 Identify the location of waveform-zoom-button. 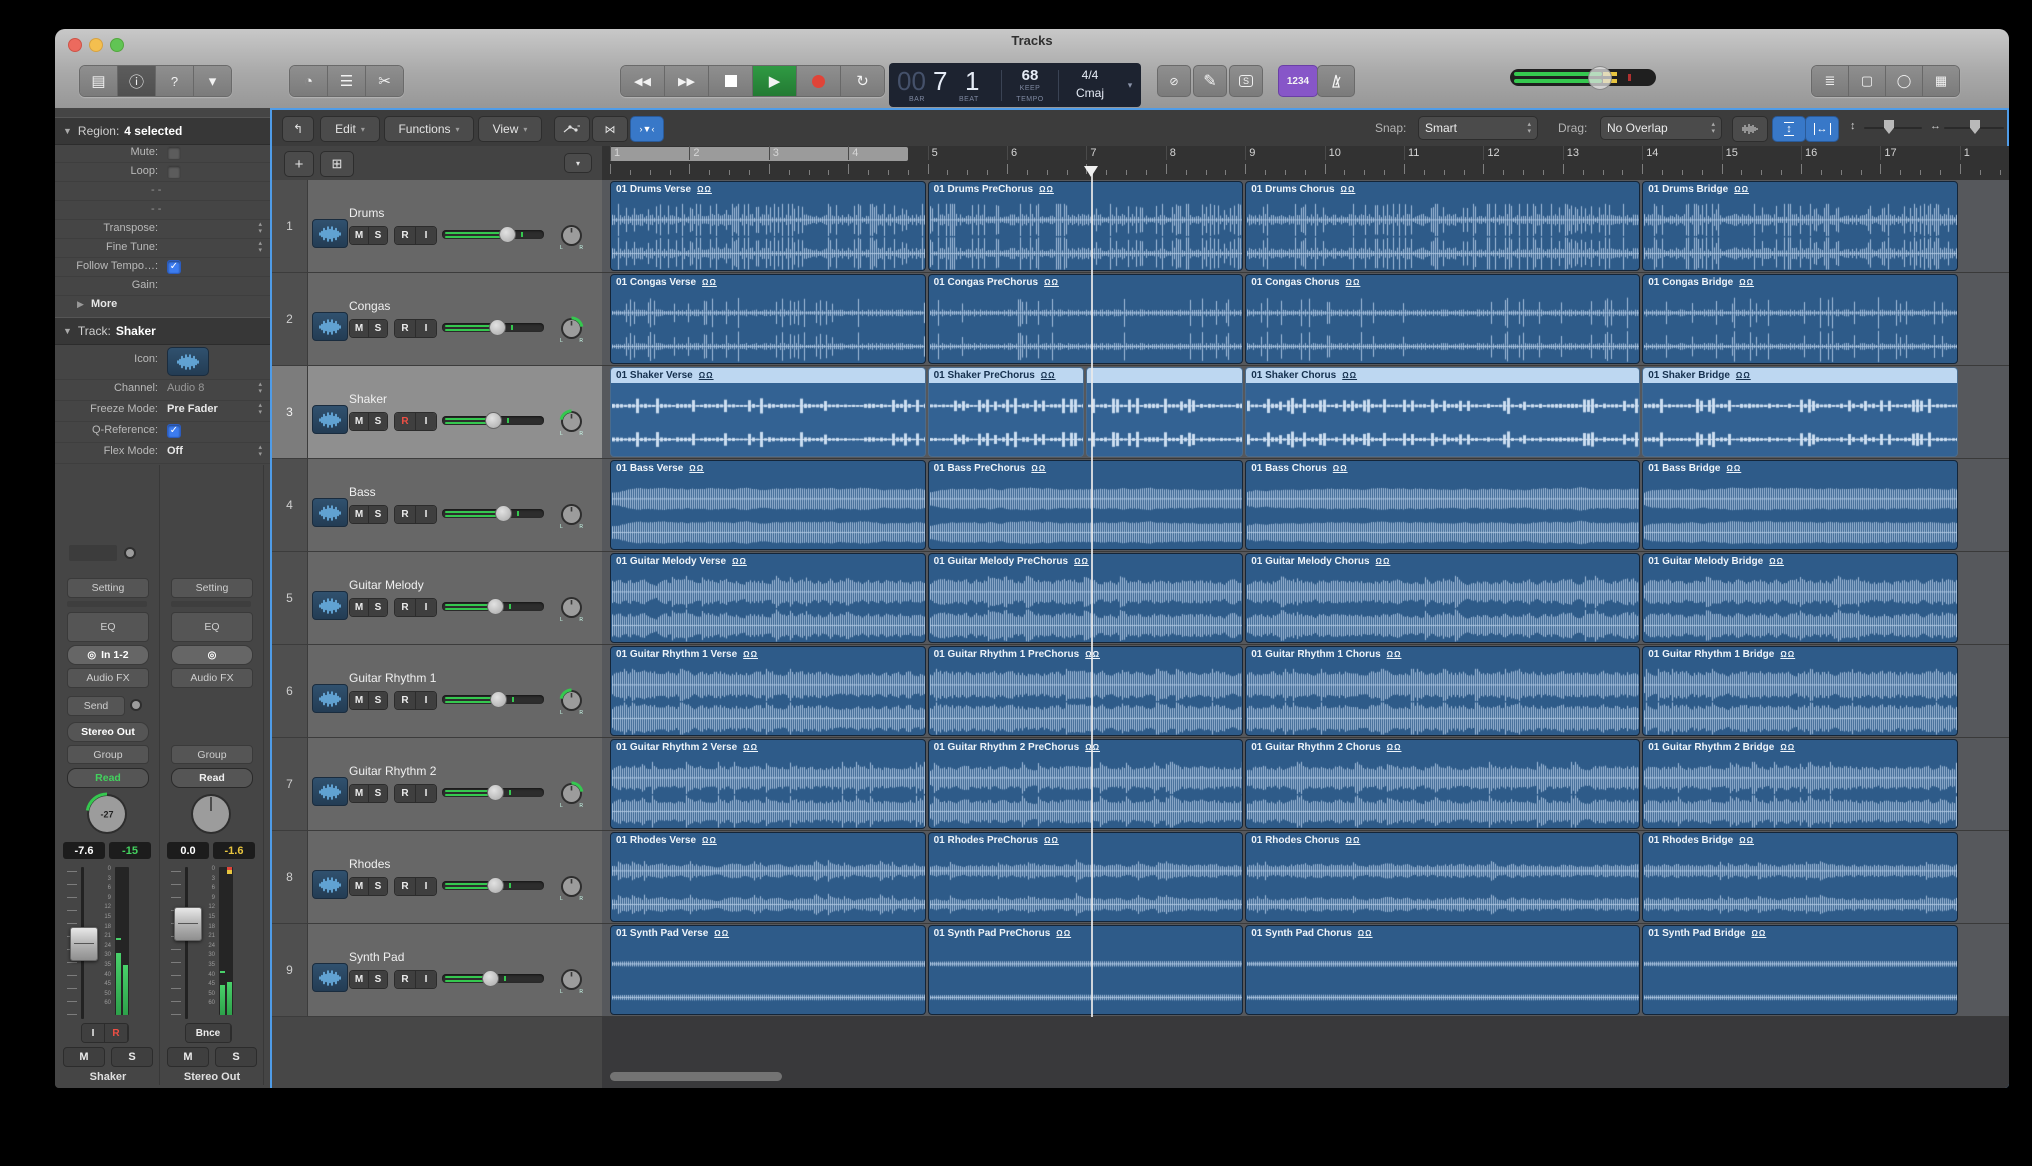
(1750, 129).